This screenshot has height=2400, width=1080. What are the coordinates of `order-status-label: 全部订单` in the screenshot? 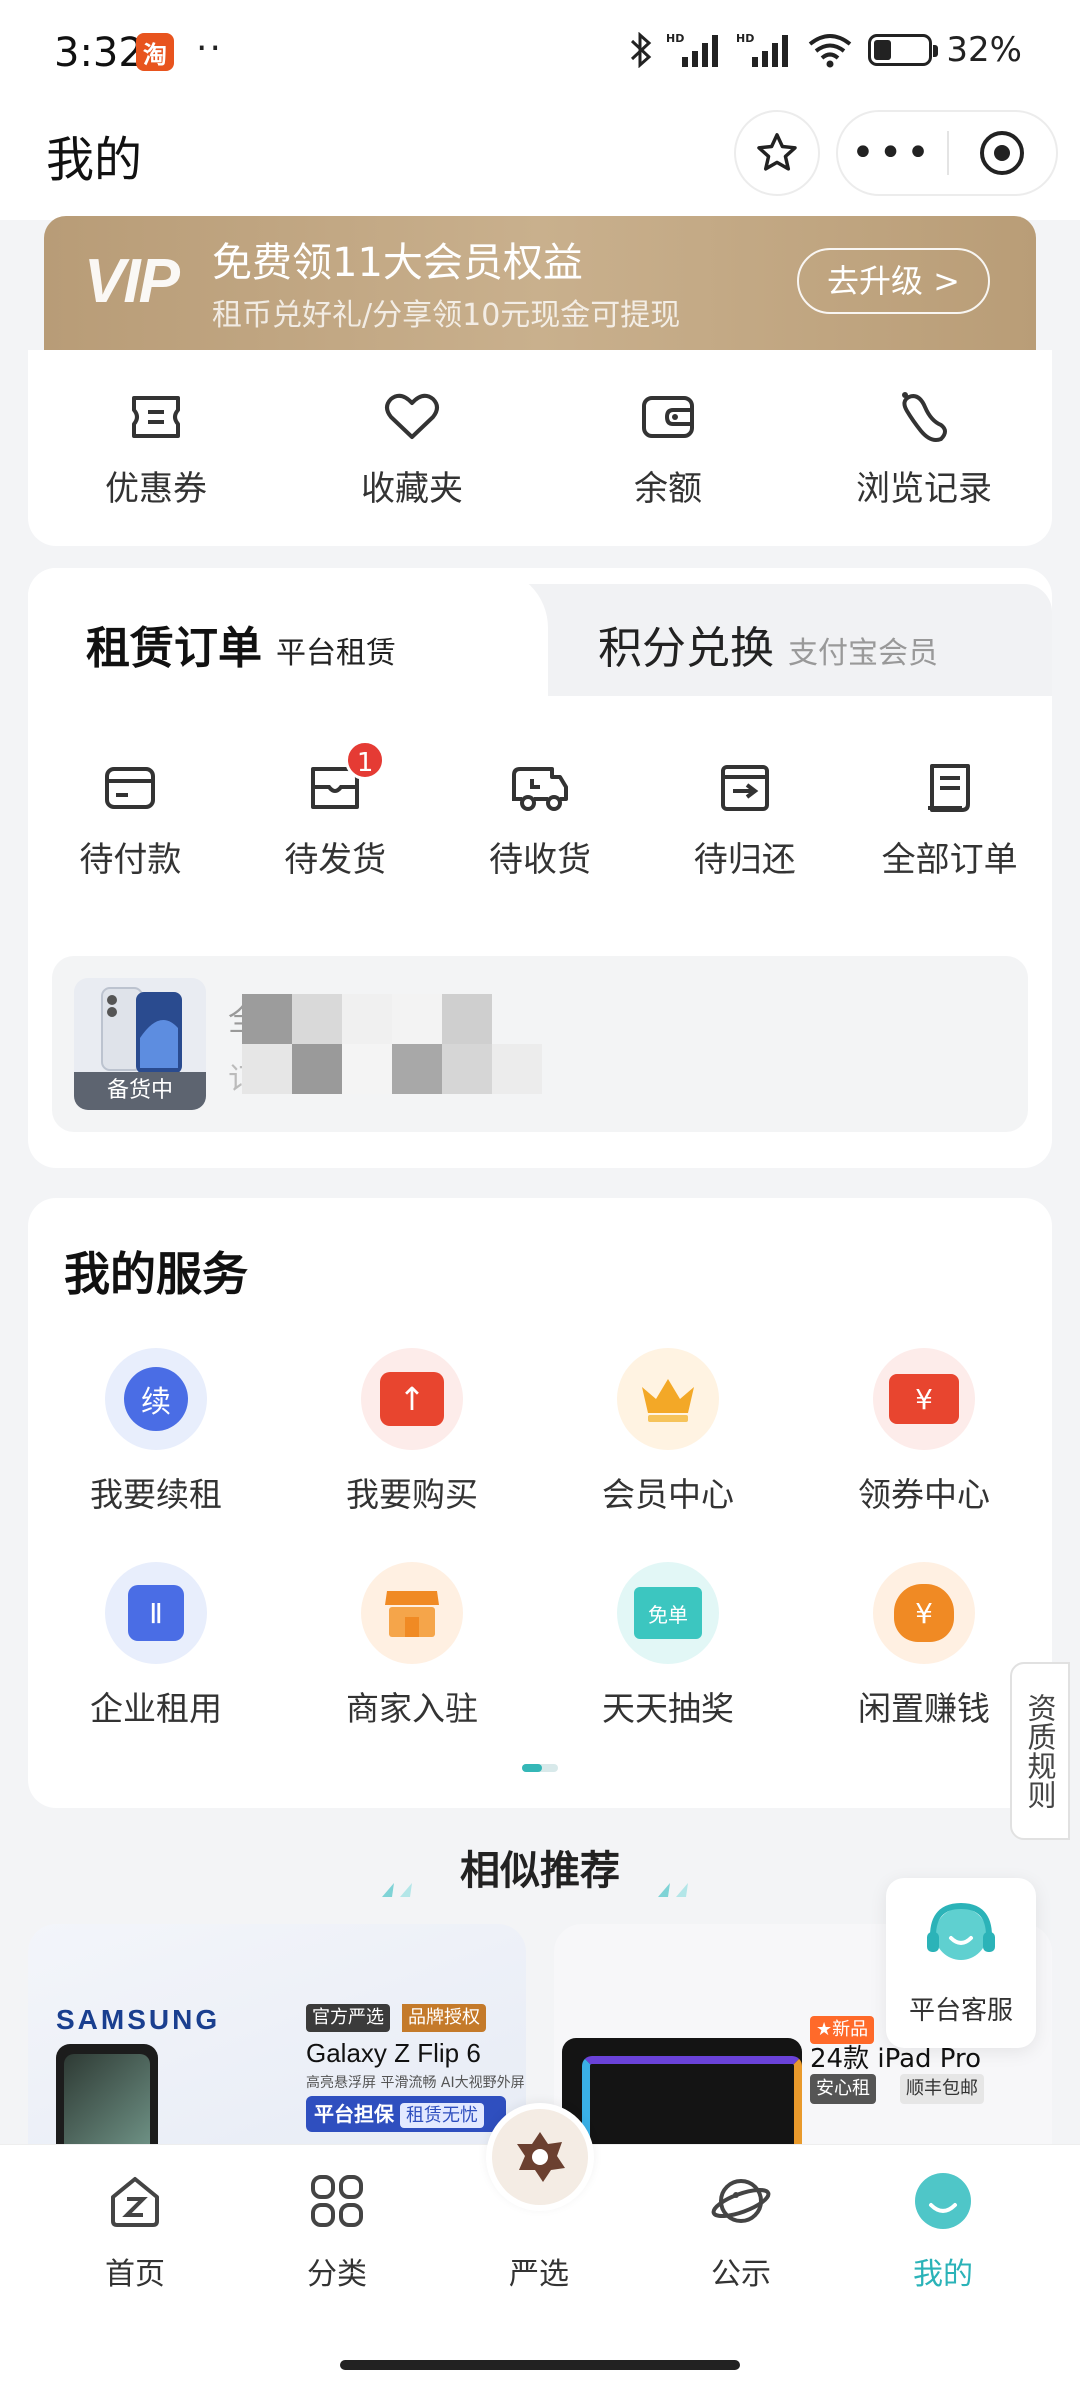 It's located at (949, 860).